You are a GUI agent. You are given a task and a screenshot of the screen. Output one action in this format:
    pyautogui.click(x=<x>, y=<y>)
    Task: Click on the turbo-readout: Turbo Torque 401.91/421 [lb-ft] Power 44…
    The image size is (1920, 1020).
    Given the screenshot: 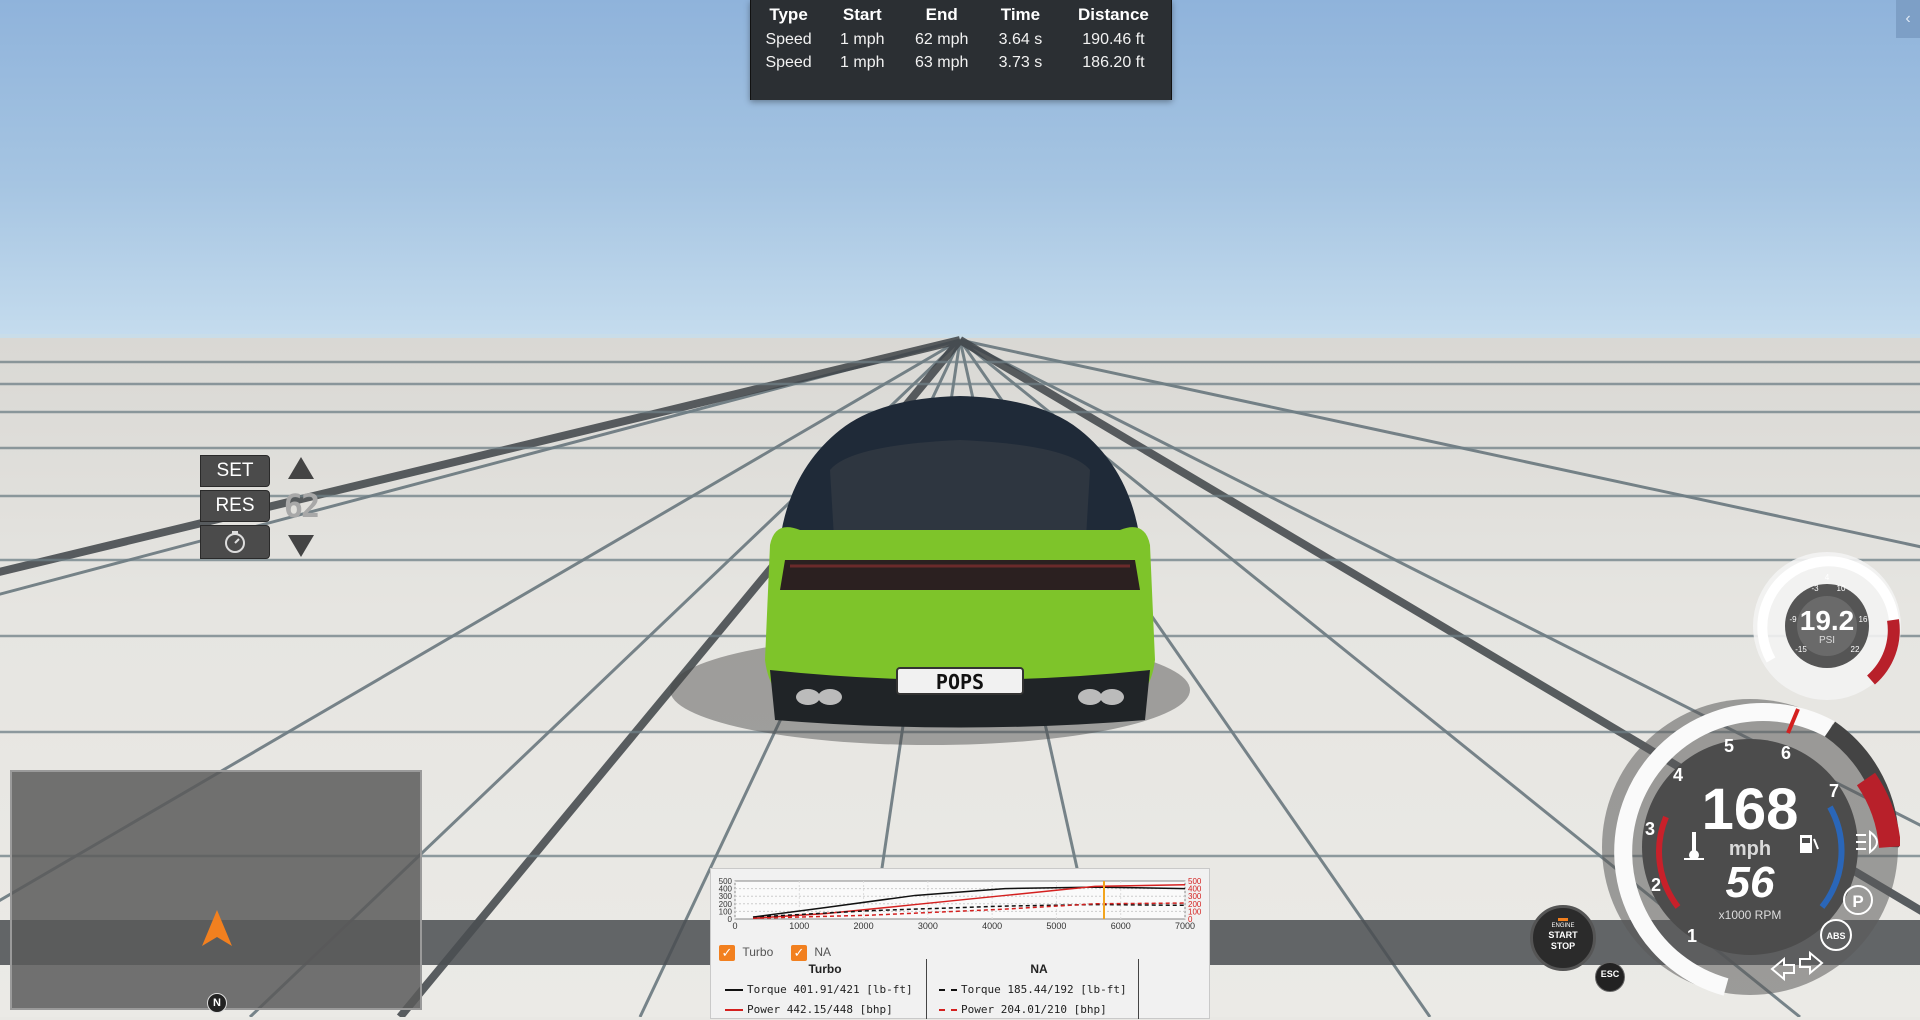 What is the action you would take?
    pyautogui.click(x=825, y=991)
    